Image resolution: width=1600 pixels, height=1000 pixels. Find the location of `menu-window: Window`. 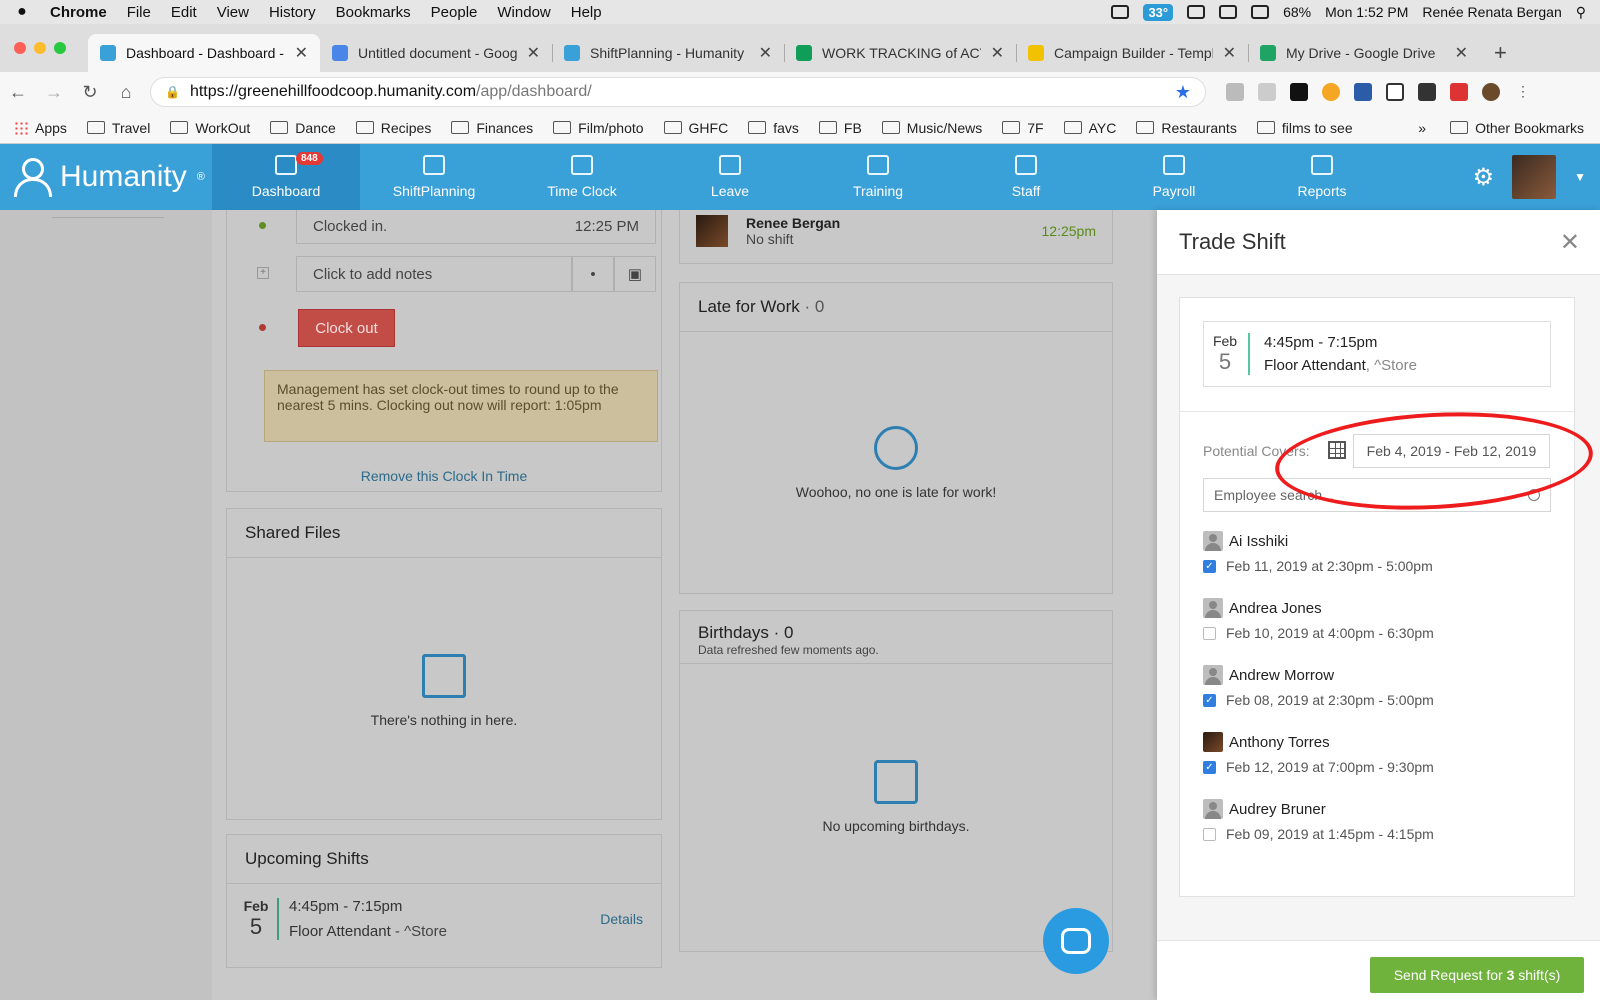

menu-window: Window is located at coordinates (523, 12).